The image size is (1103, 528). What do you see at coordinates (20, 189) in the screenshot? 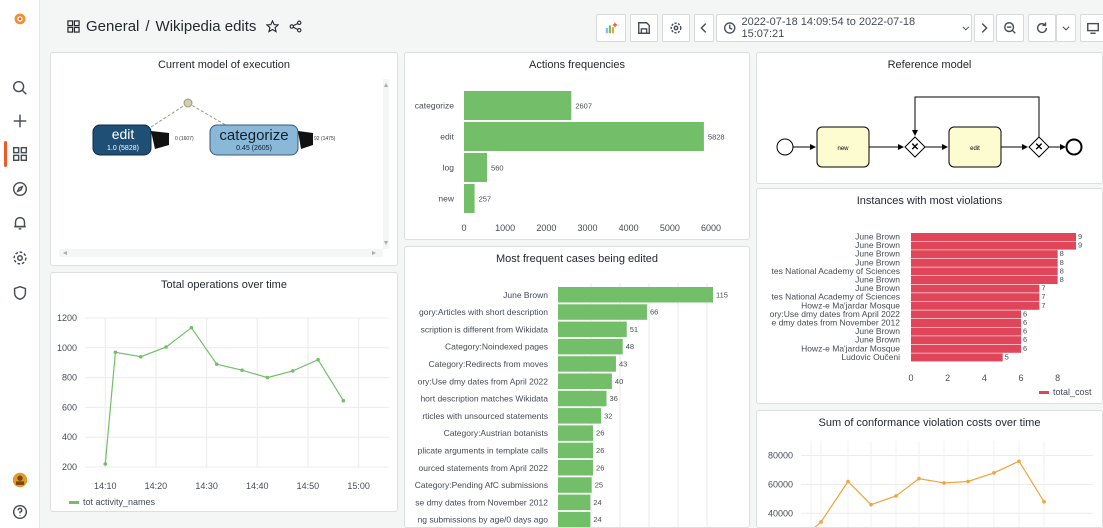
I see `explore-icon` at bounding box center [20, 189].